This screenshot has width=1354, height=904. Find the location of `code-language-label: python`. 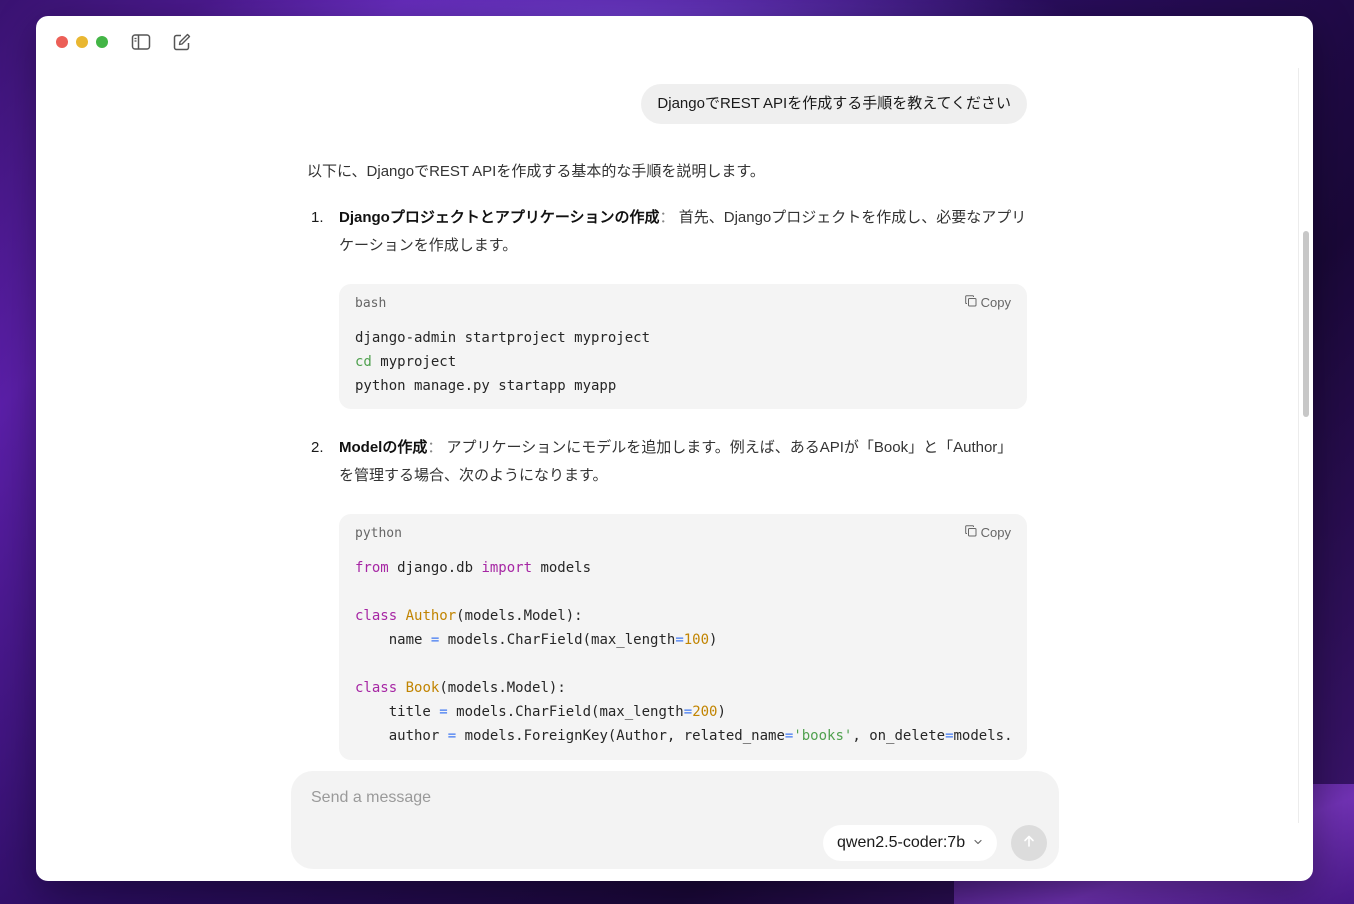

code-language-label: python is located at coordinates (378, 533).